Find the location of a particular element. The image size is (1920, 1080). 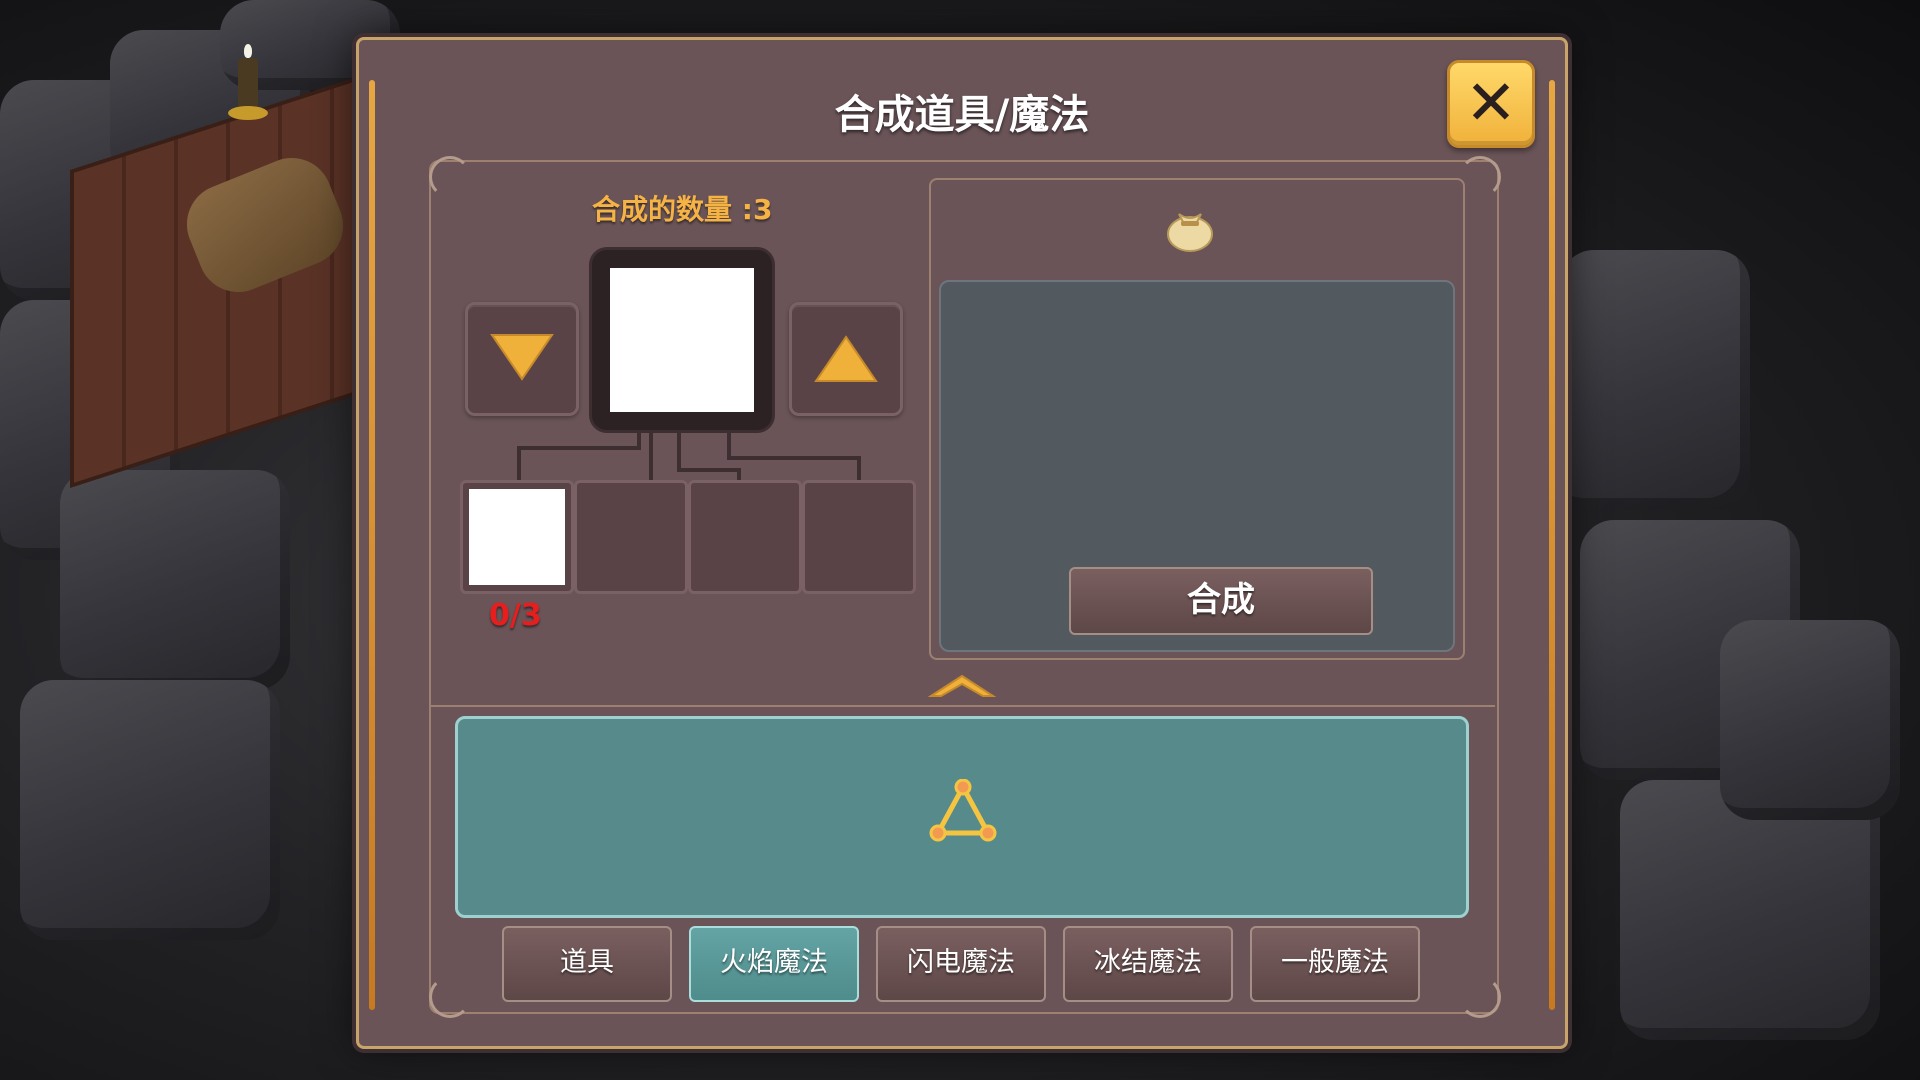

dialog-edge-left is located at coordinates (372, 545).